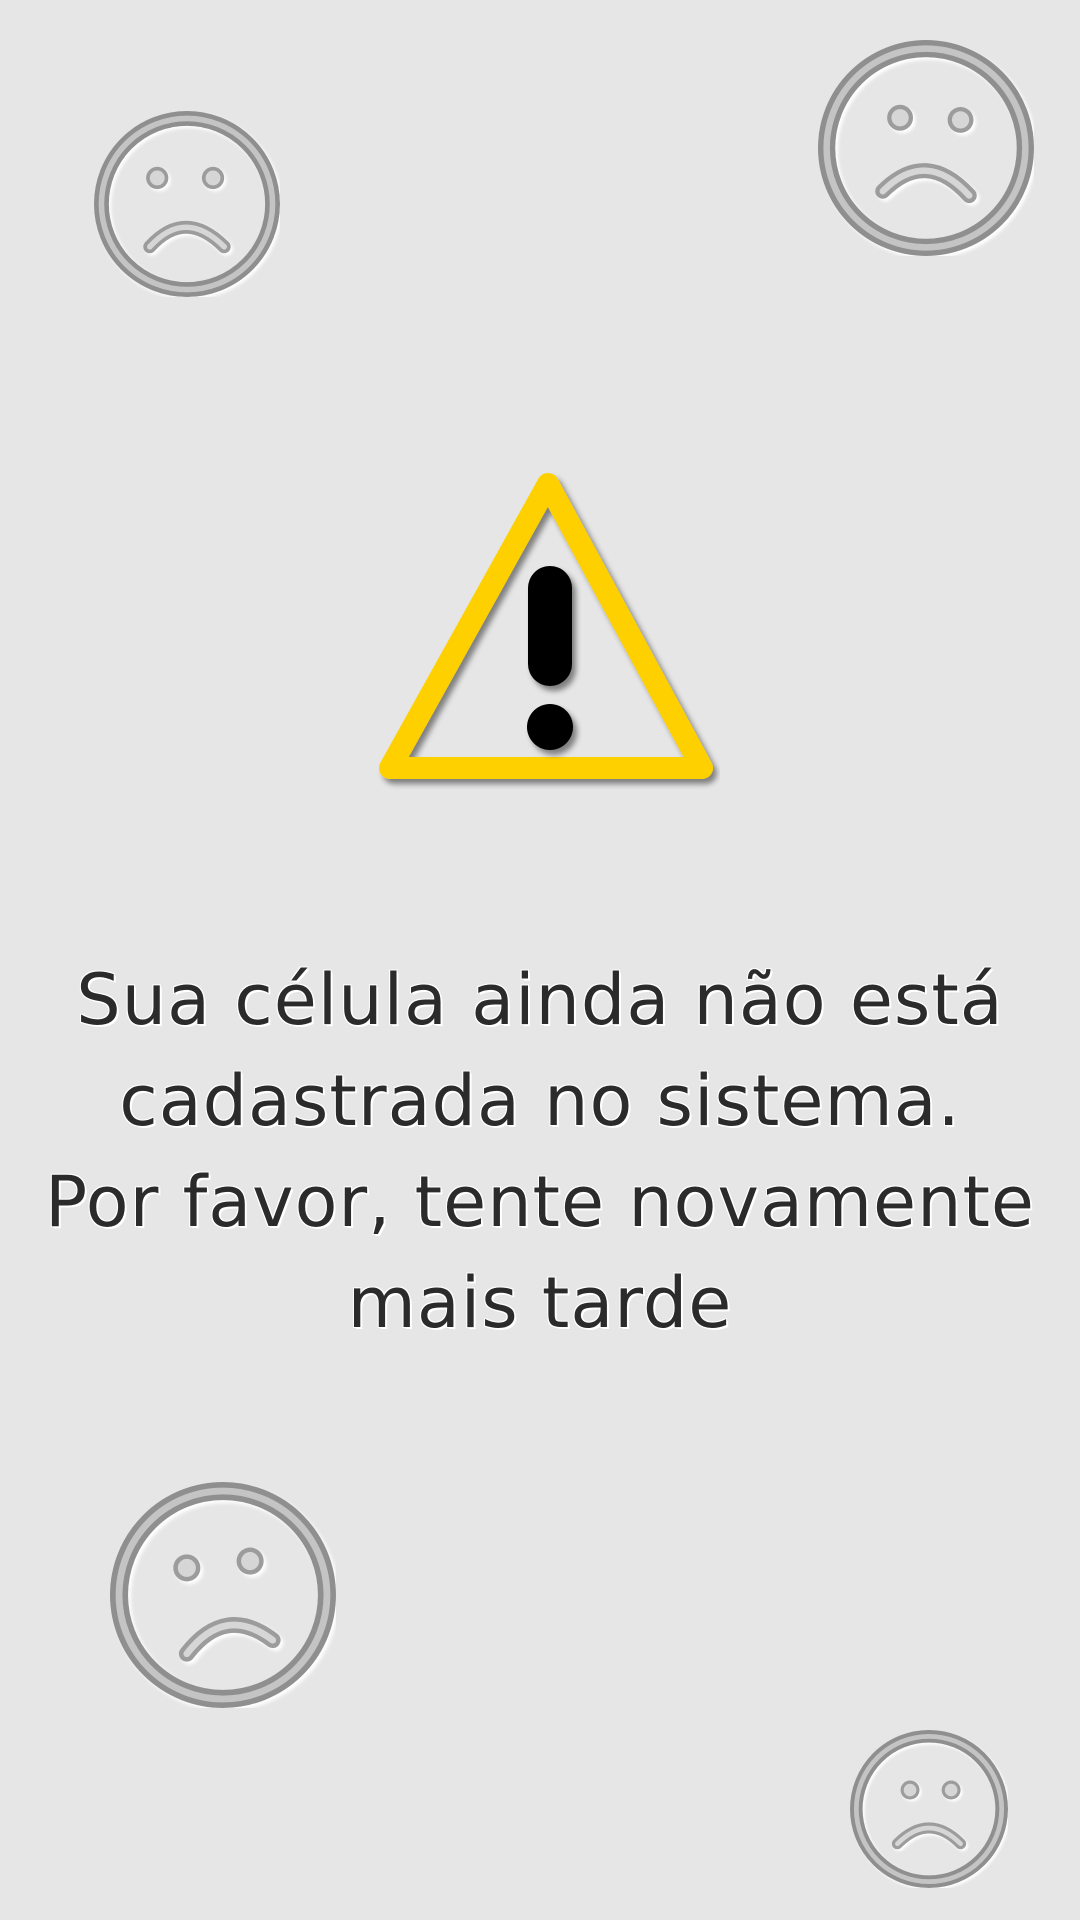  What do you see at coordinates (540, 1202) in the screenshot?
I see `error-message-line: Por favor, tente novamente` at bounding box center [540, 1202].